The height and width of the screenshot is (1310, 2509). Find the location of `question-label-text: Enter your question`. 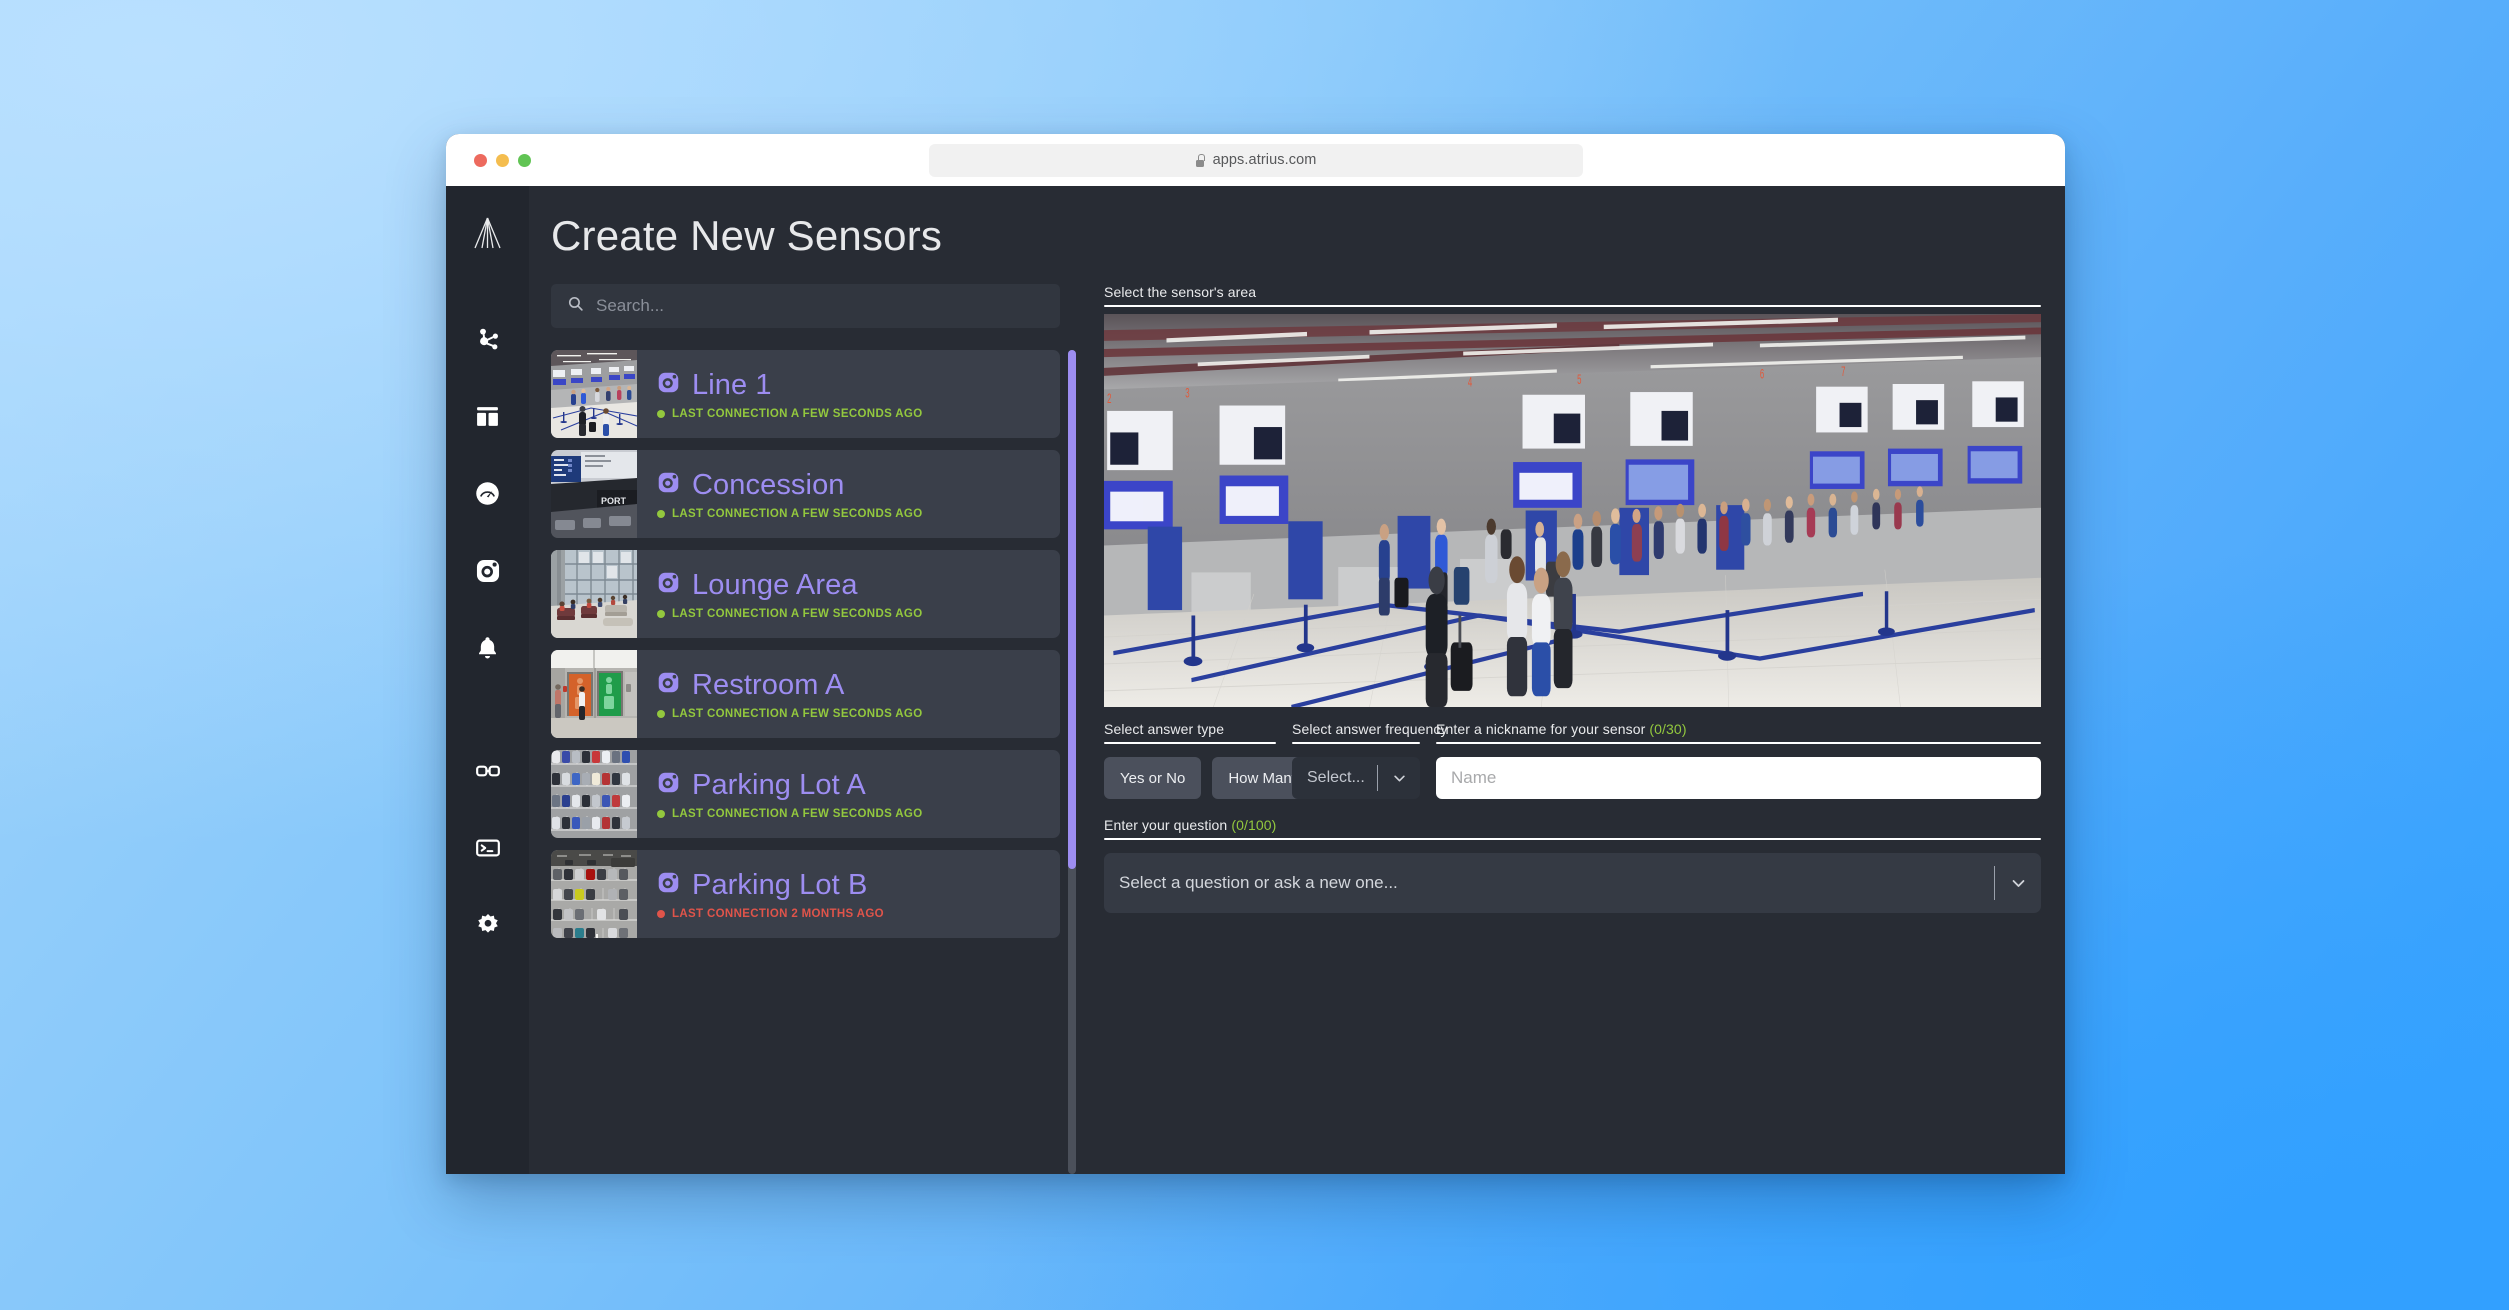

question-label-text: Enter your question is located at coordinates (1166, 825).